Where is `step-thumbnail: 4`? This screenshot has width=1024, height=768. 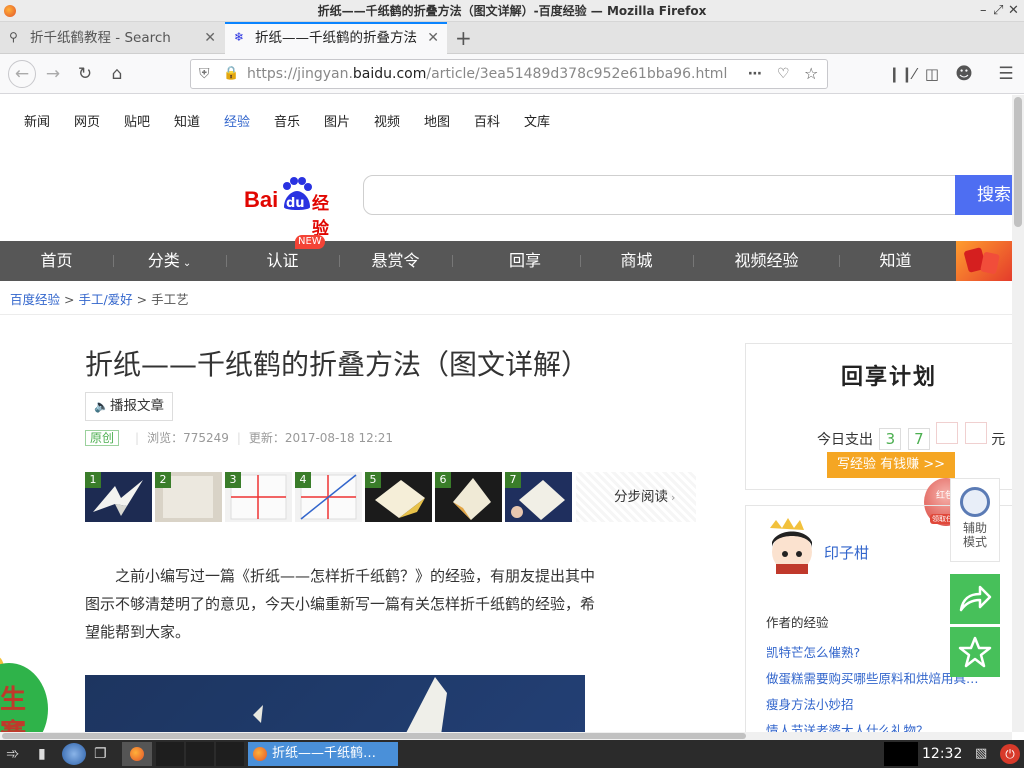 step-thumbnail: 4 is located at coordinates (328, 497).